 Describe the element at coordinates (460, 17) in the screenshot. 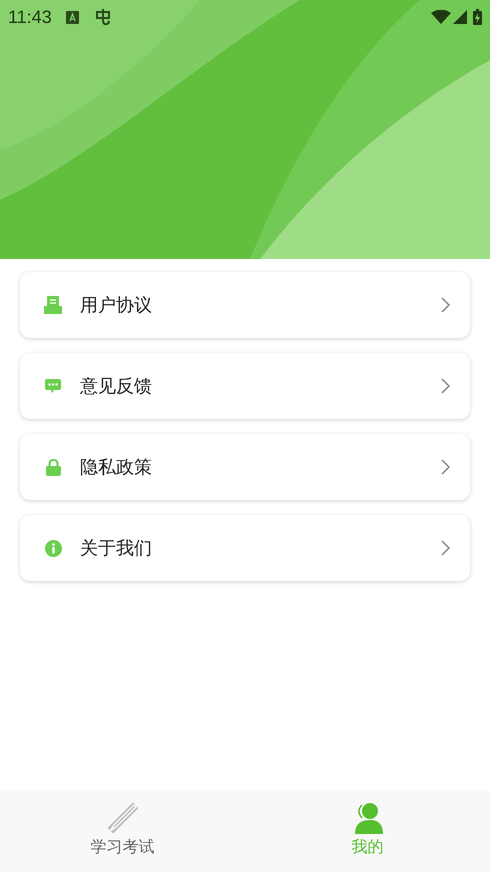

I see `signal-icon` at that location.